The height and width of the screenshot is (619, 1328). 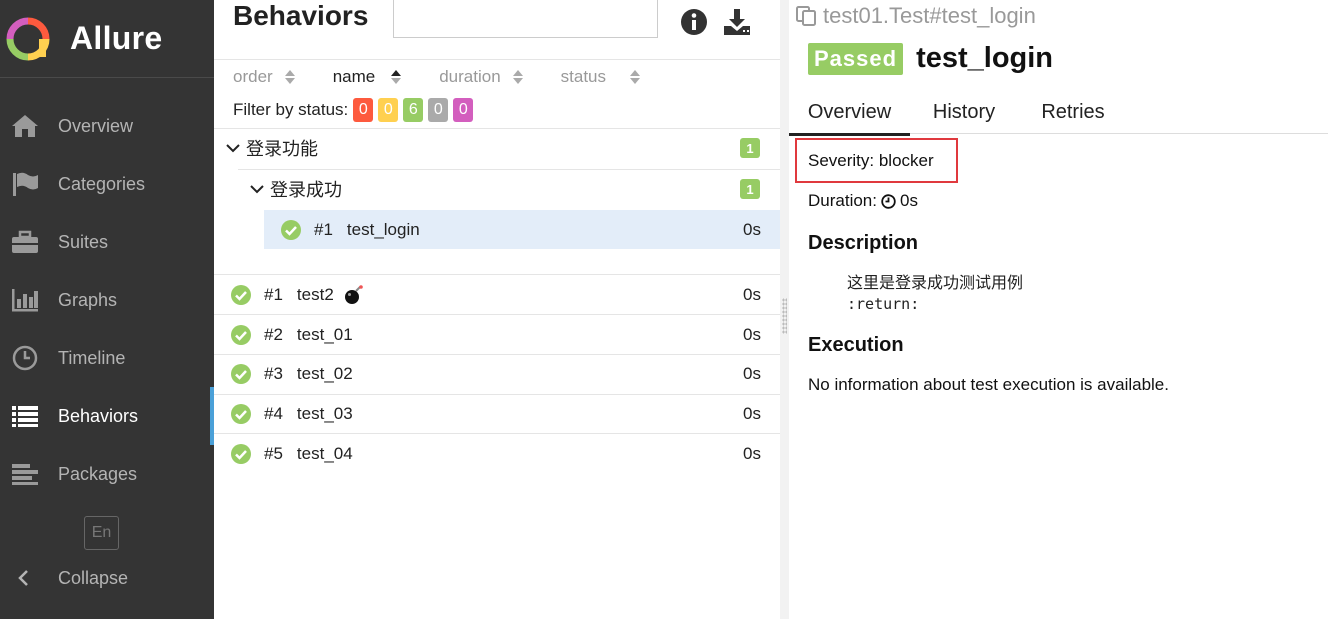 I want to click on tree-leaf-selected: #1 test_login 0s, so click(x=522, y=229).